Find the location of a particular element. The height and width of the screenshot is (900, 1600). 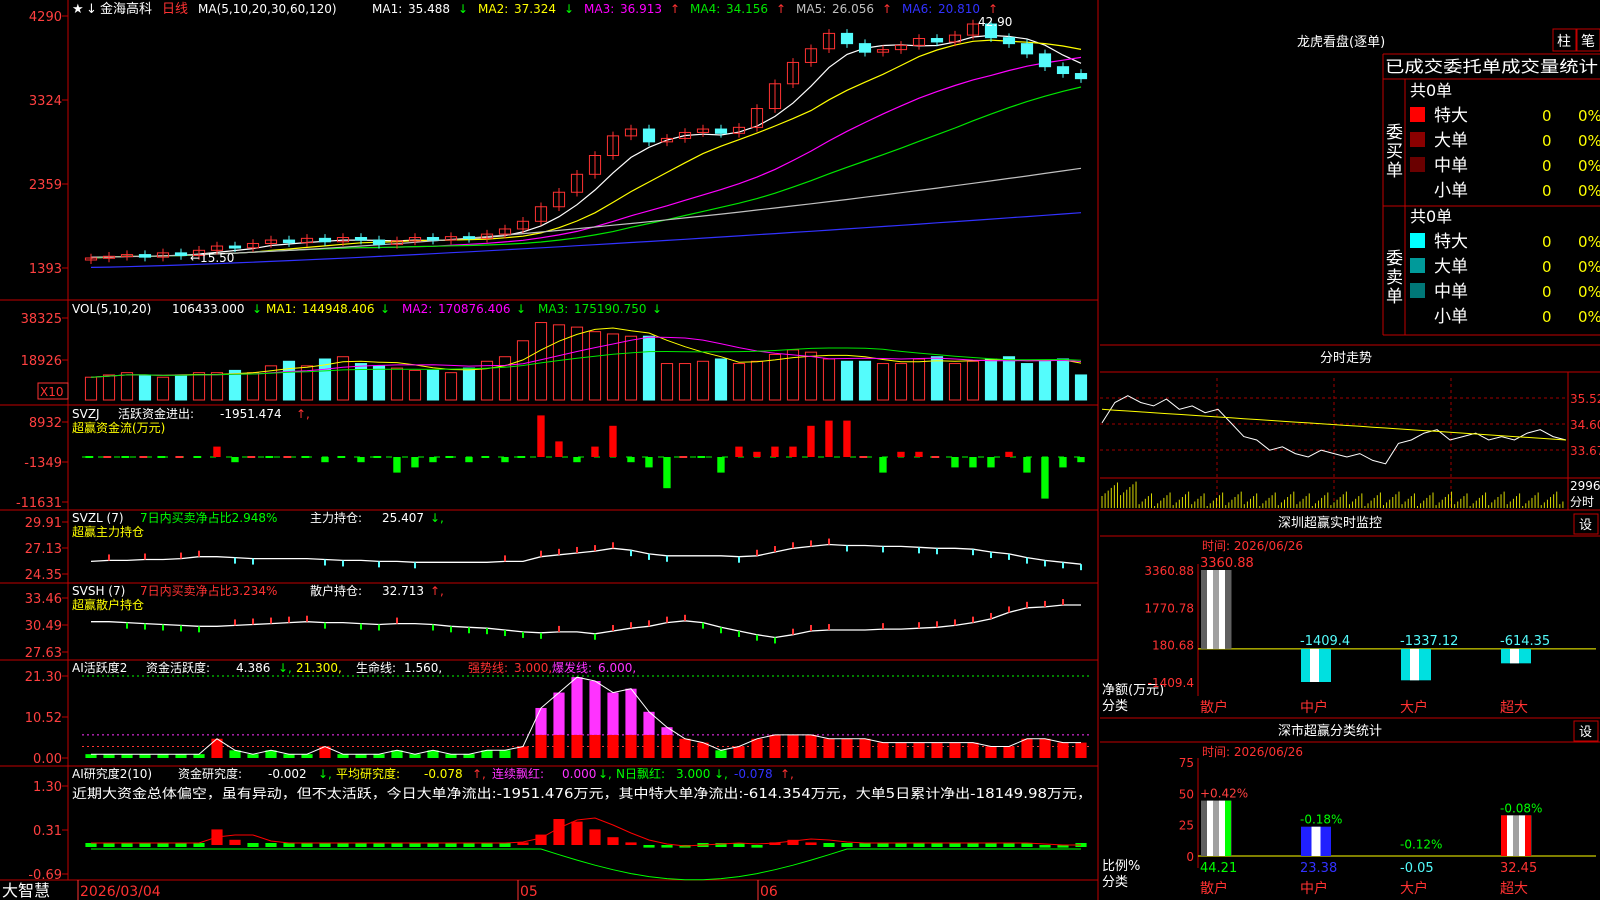

vol-unit: X10 is located at coordinates (52, 392).